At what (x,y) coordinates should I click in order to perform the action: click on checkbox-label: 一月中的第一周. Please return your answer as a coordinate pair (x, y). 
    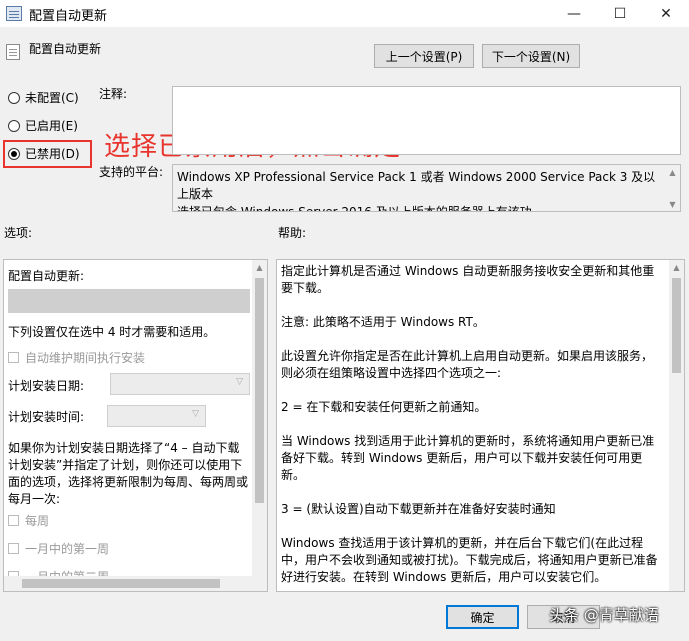
    Looking at the image, I should click on (67, 549).